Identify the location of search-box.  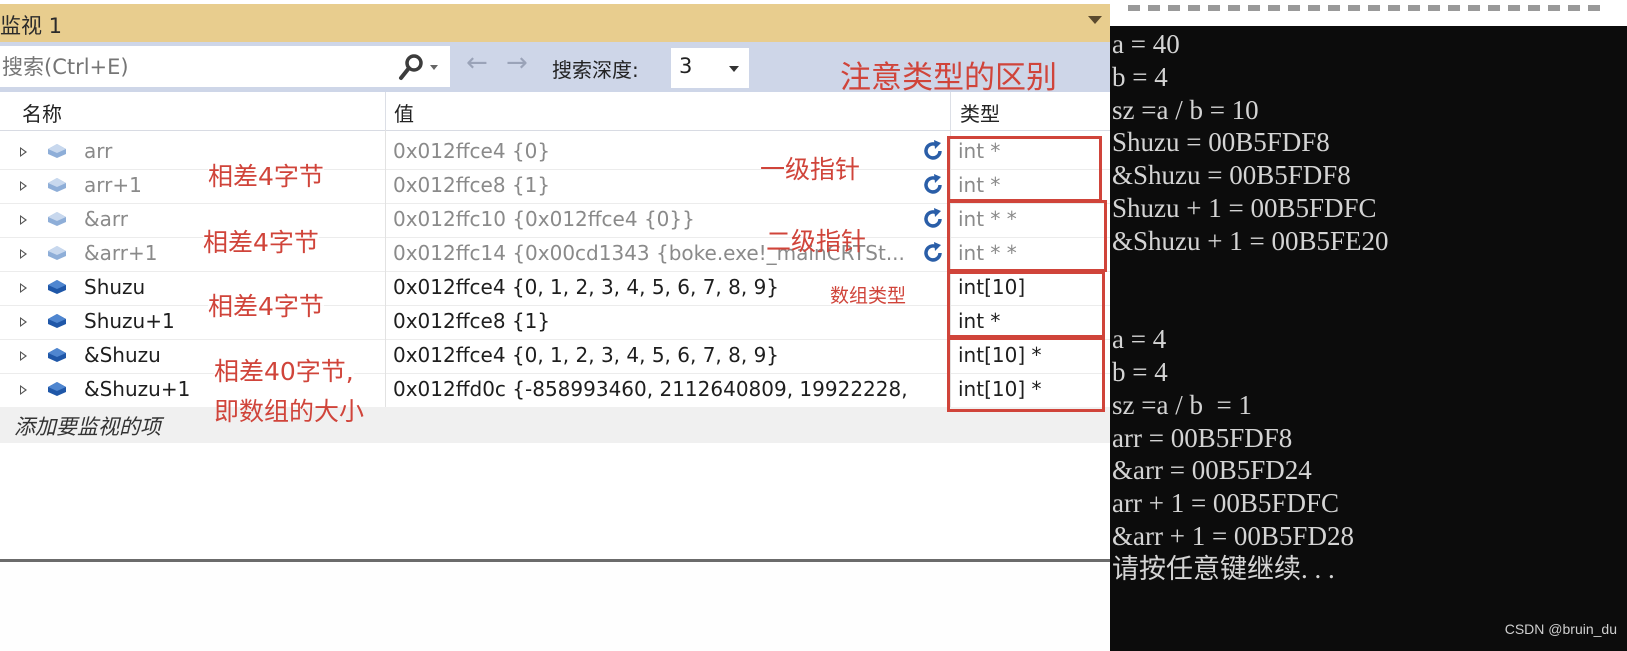
(225, 66).